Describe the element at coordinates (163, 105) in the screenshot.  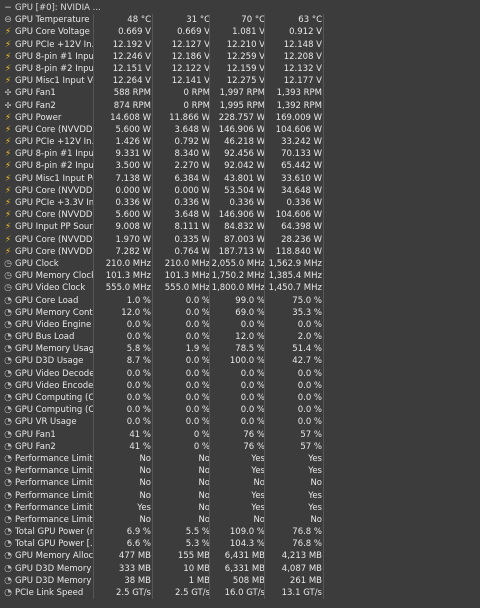
I see `sensor-row: ✣ GPU Fan2 874 RPM 0 RPM 1,995 RPM 1,392 RPM` at that location.